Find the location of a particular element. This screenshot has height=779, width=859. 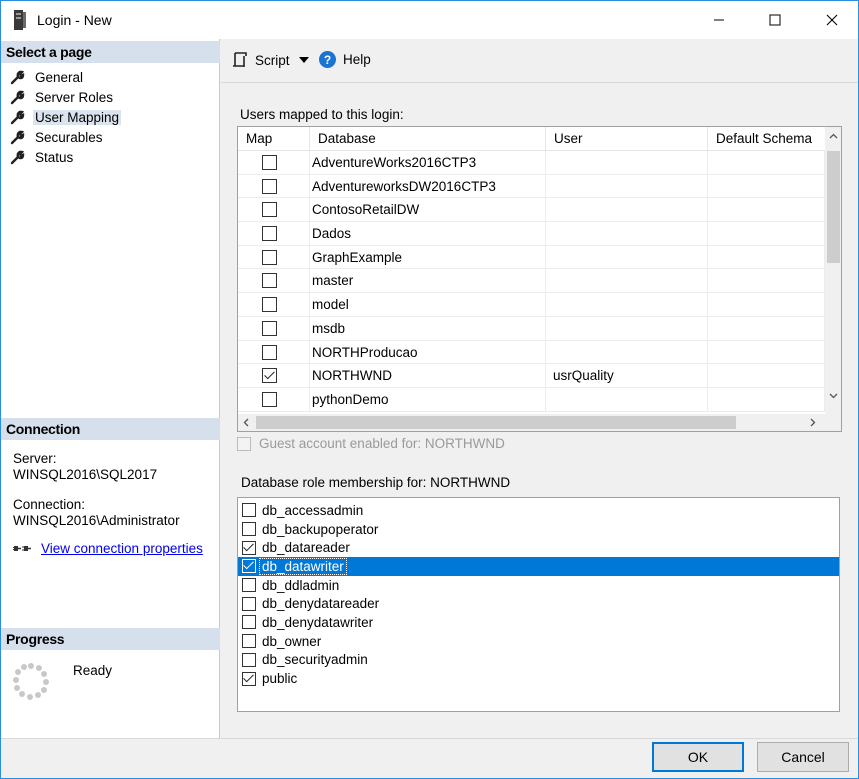

table-row: NORTHProducao is located at coordinates (531, 352).